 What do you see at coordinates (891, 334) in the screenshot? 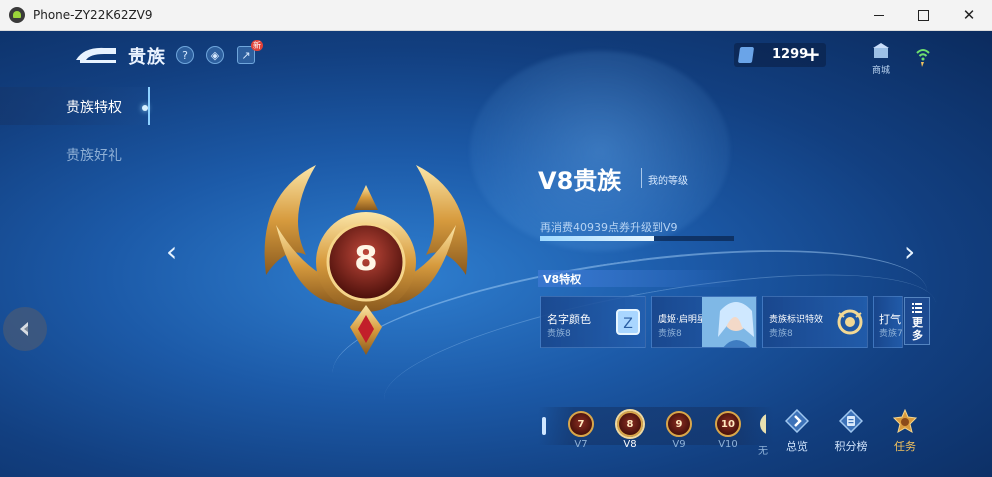
I see `privilege-level: 贵族7` at bounding box center [891, 334].